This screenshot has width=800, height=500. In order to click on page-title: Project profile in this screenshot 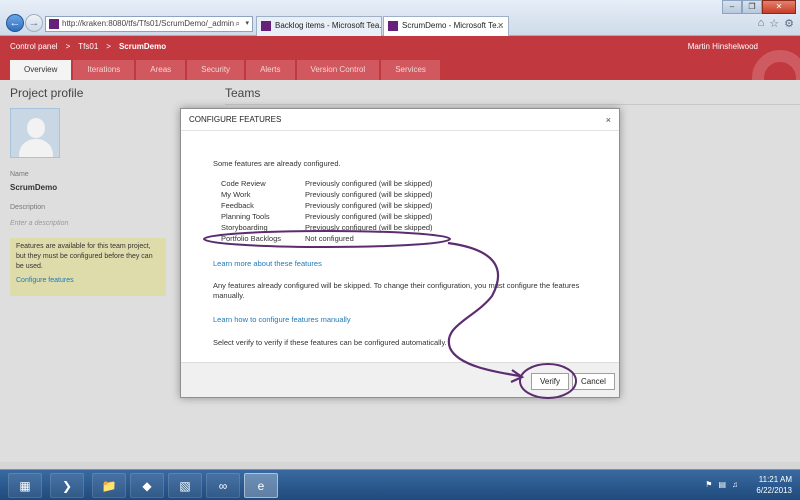, I will do `click(47, 93)`.